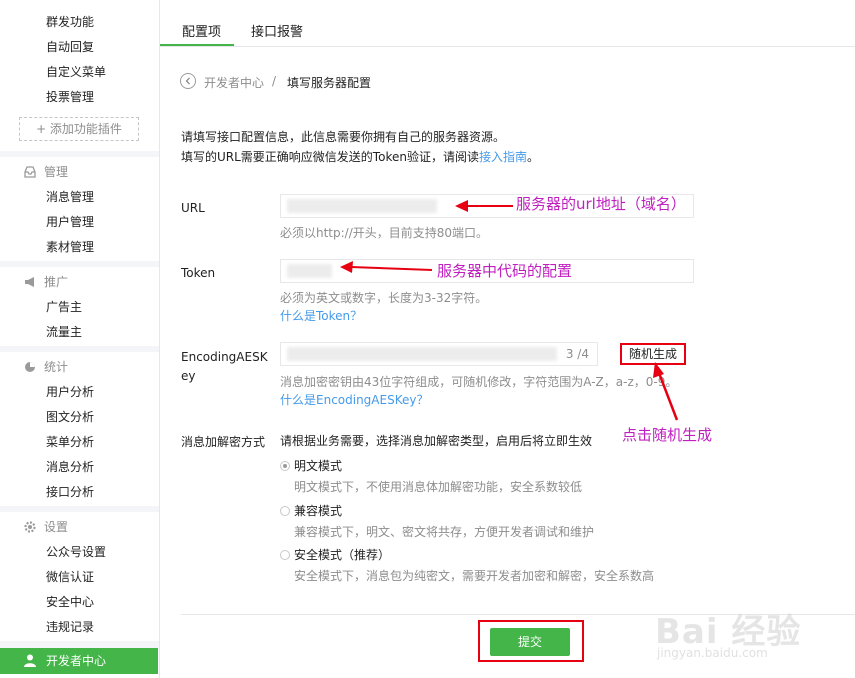 The width and height of the screenshot is (855, 678). What do you see at coordinates (362, 206) in the screenshot?
I see `blurred-url-value` at bounding box center [362, 206].